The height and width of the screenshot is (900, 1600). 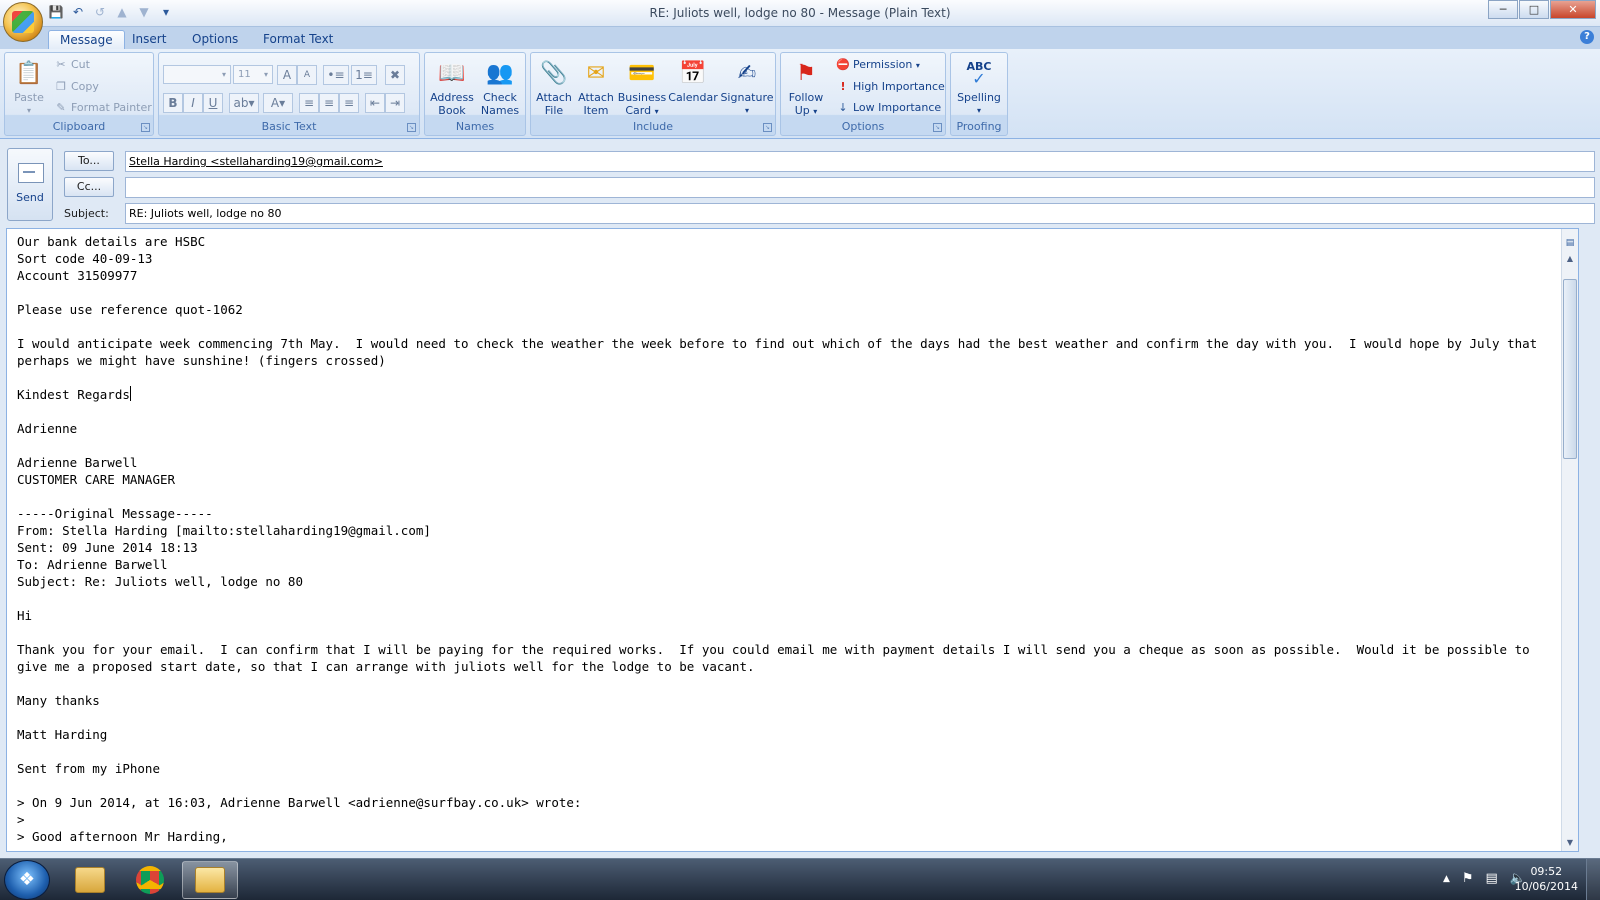 What do you see at coordinates (395, 75) in the screenshot?
I see `clear-formatting-button: ✖` at bounding box center [395, 75].